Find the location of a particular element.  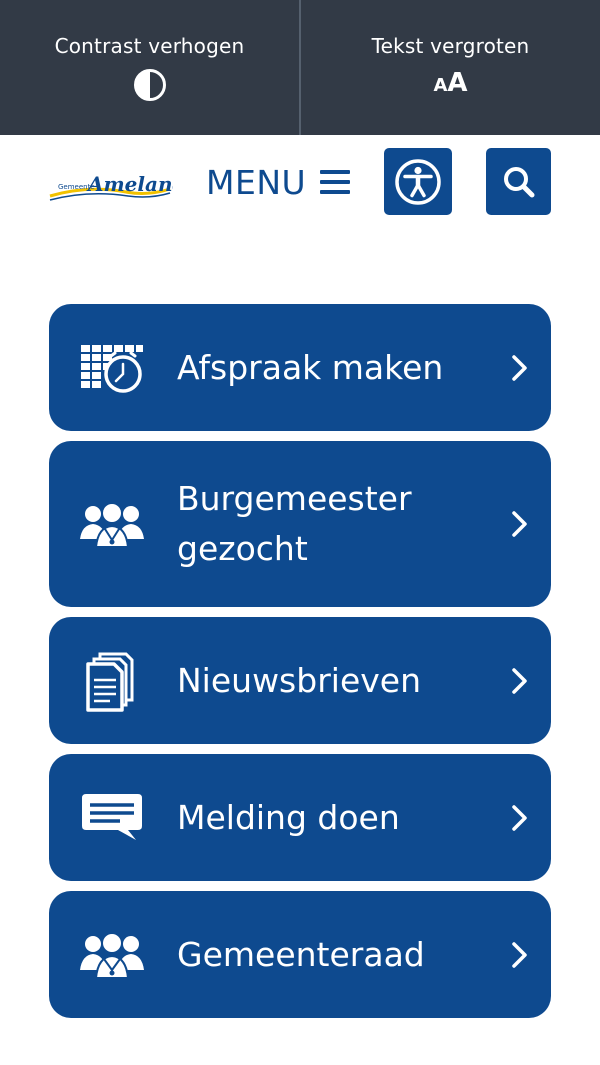

accessibility-icon is located at coordinates (418, 181).